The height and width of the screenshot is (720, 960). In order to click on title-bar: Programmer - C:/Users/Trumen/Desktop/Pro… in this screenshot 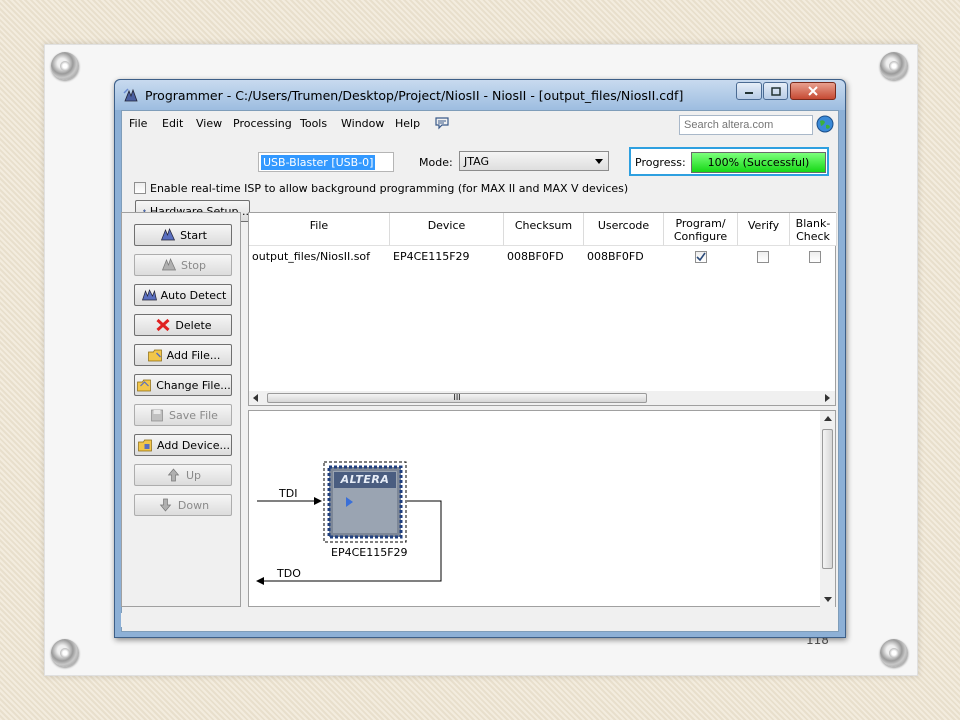, I will do `click(480, 95)`.